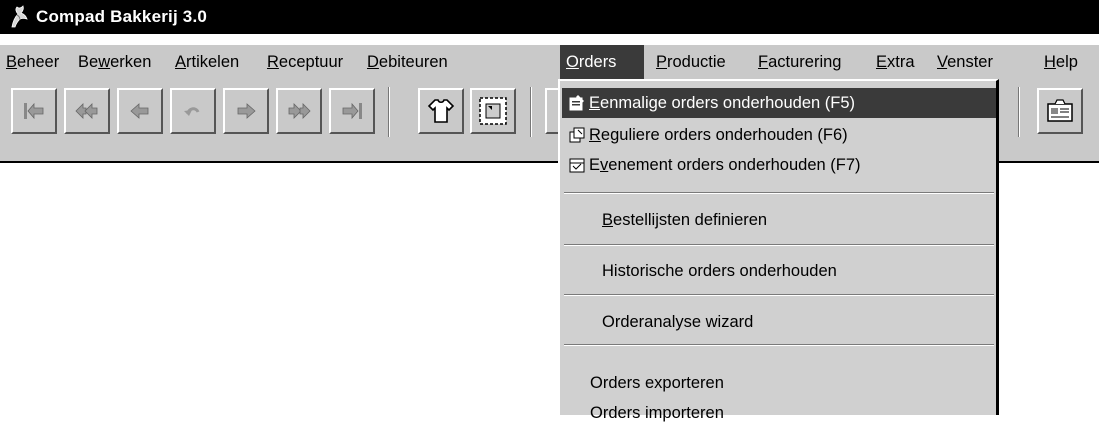 The height and width of the screenshot is (428, 1099). I want to click on menu-extra-accel: E, so click(882, 62).